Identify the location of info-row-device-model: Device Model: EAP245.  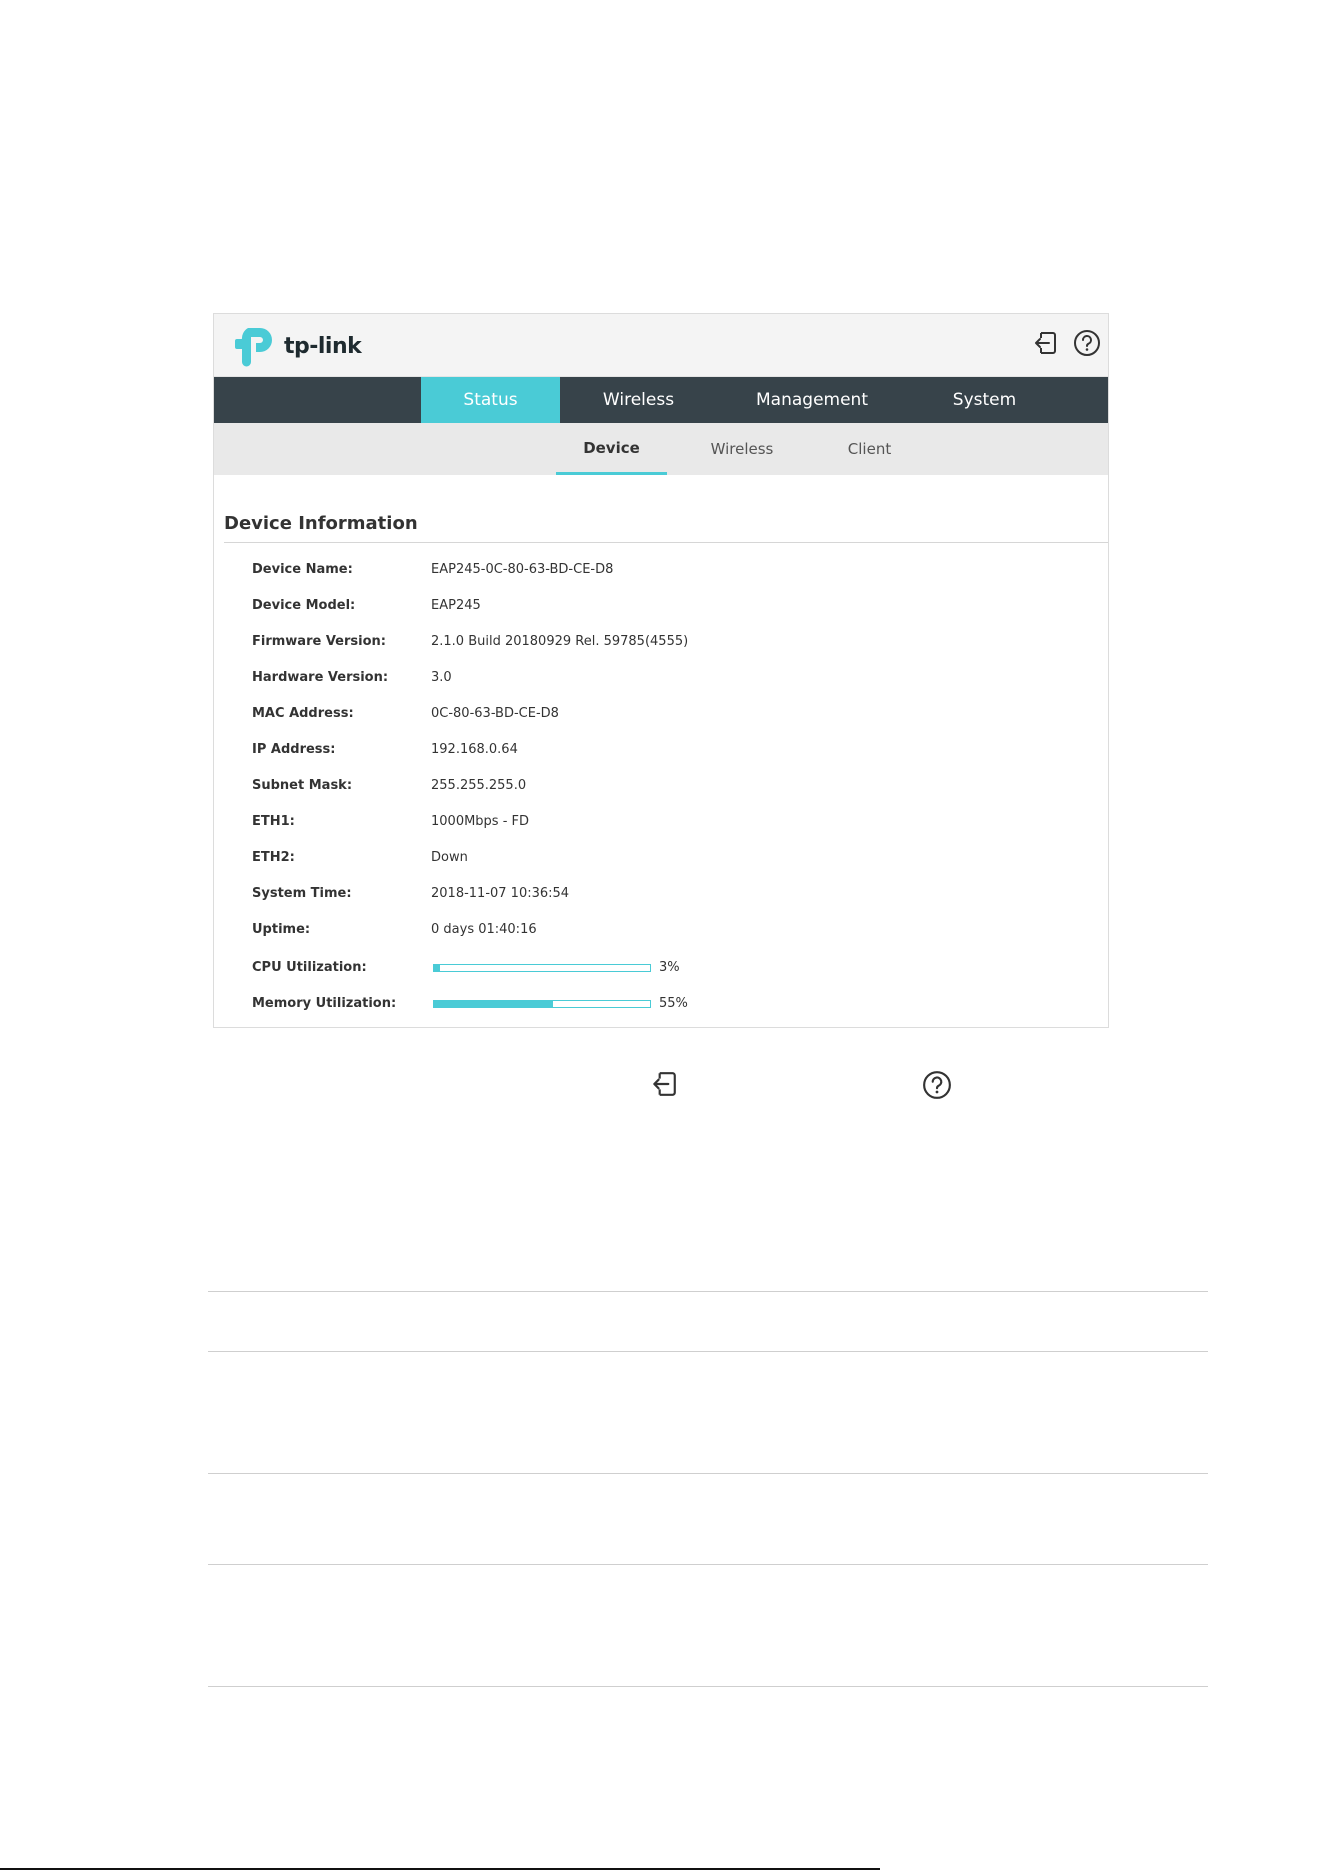
(661, 608).